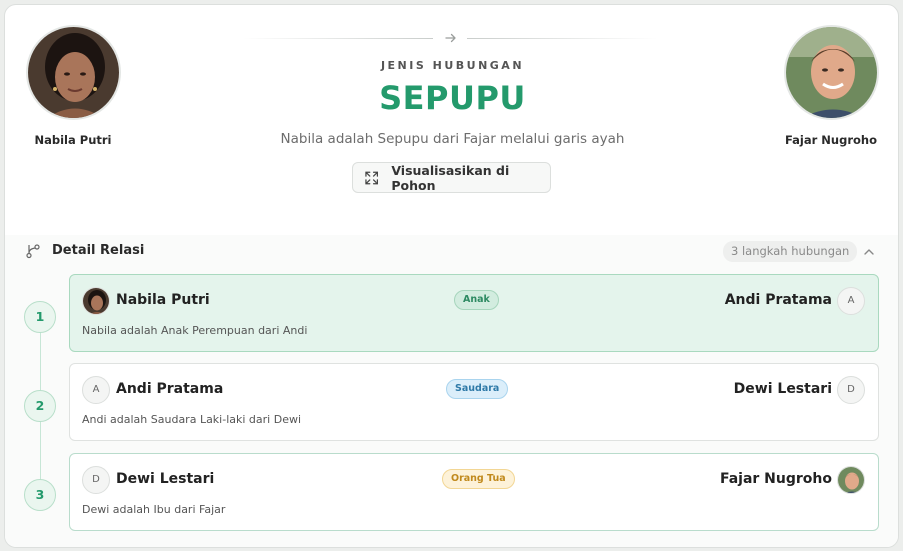 This screenshot has height=551, width=903. I want to click on visualize-tree-label: Visualisasikan di Pohon, so click(450, 177).